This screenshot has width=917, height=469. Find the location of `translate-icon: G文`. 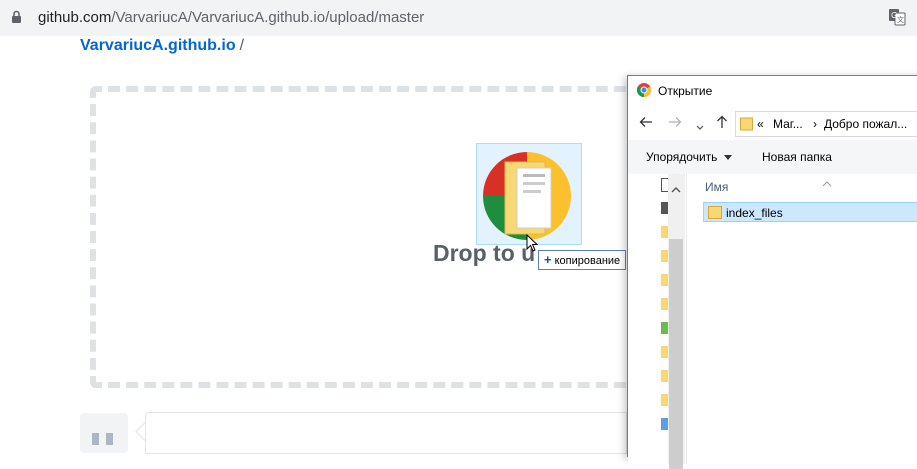

translate-icon: G文 is located at coordinates (897, 19).